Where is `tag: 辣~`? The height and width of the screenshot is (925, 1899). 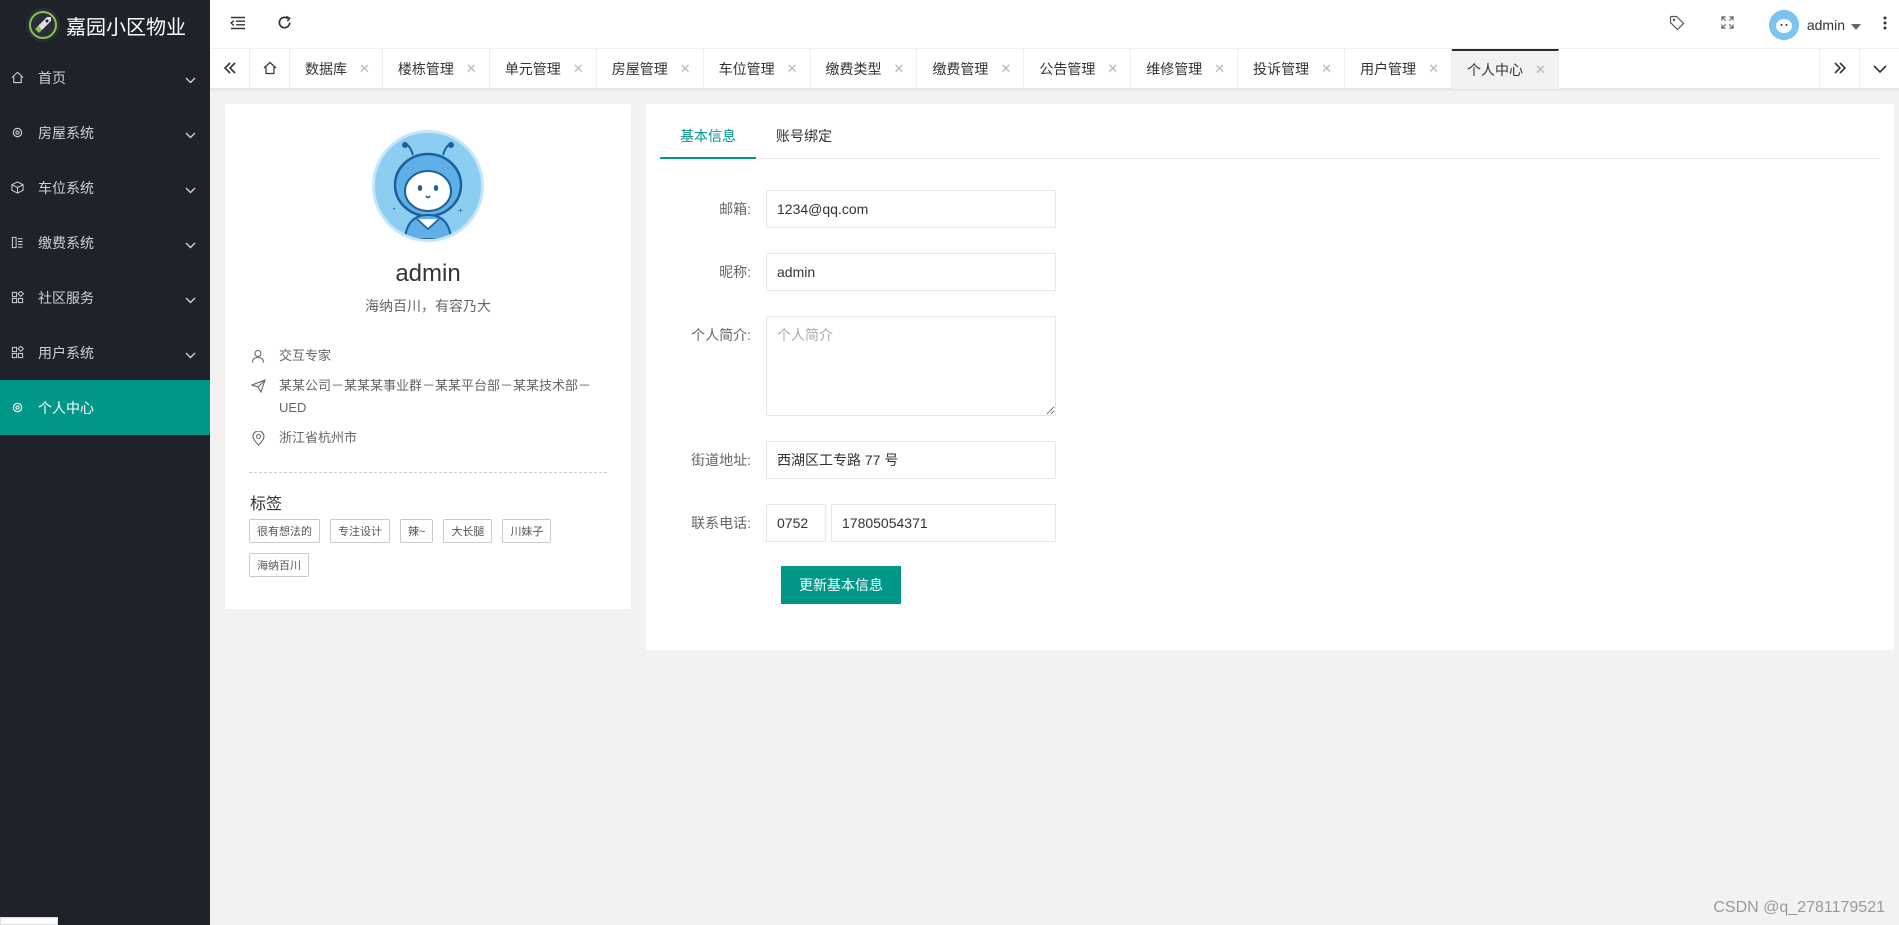 tag: 辣~ is located at coordinates (417, 531).